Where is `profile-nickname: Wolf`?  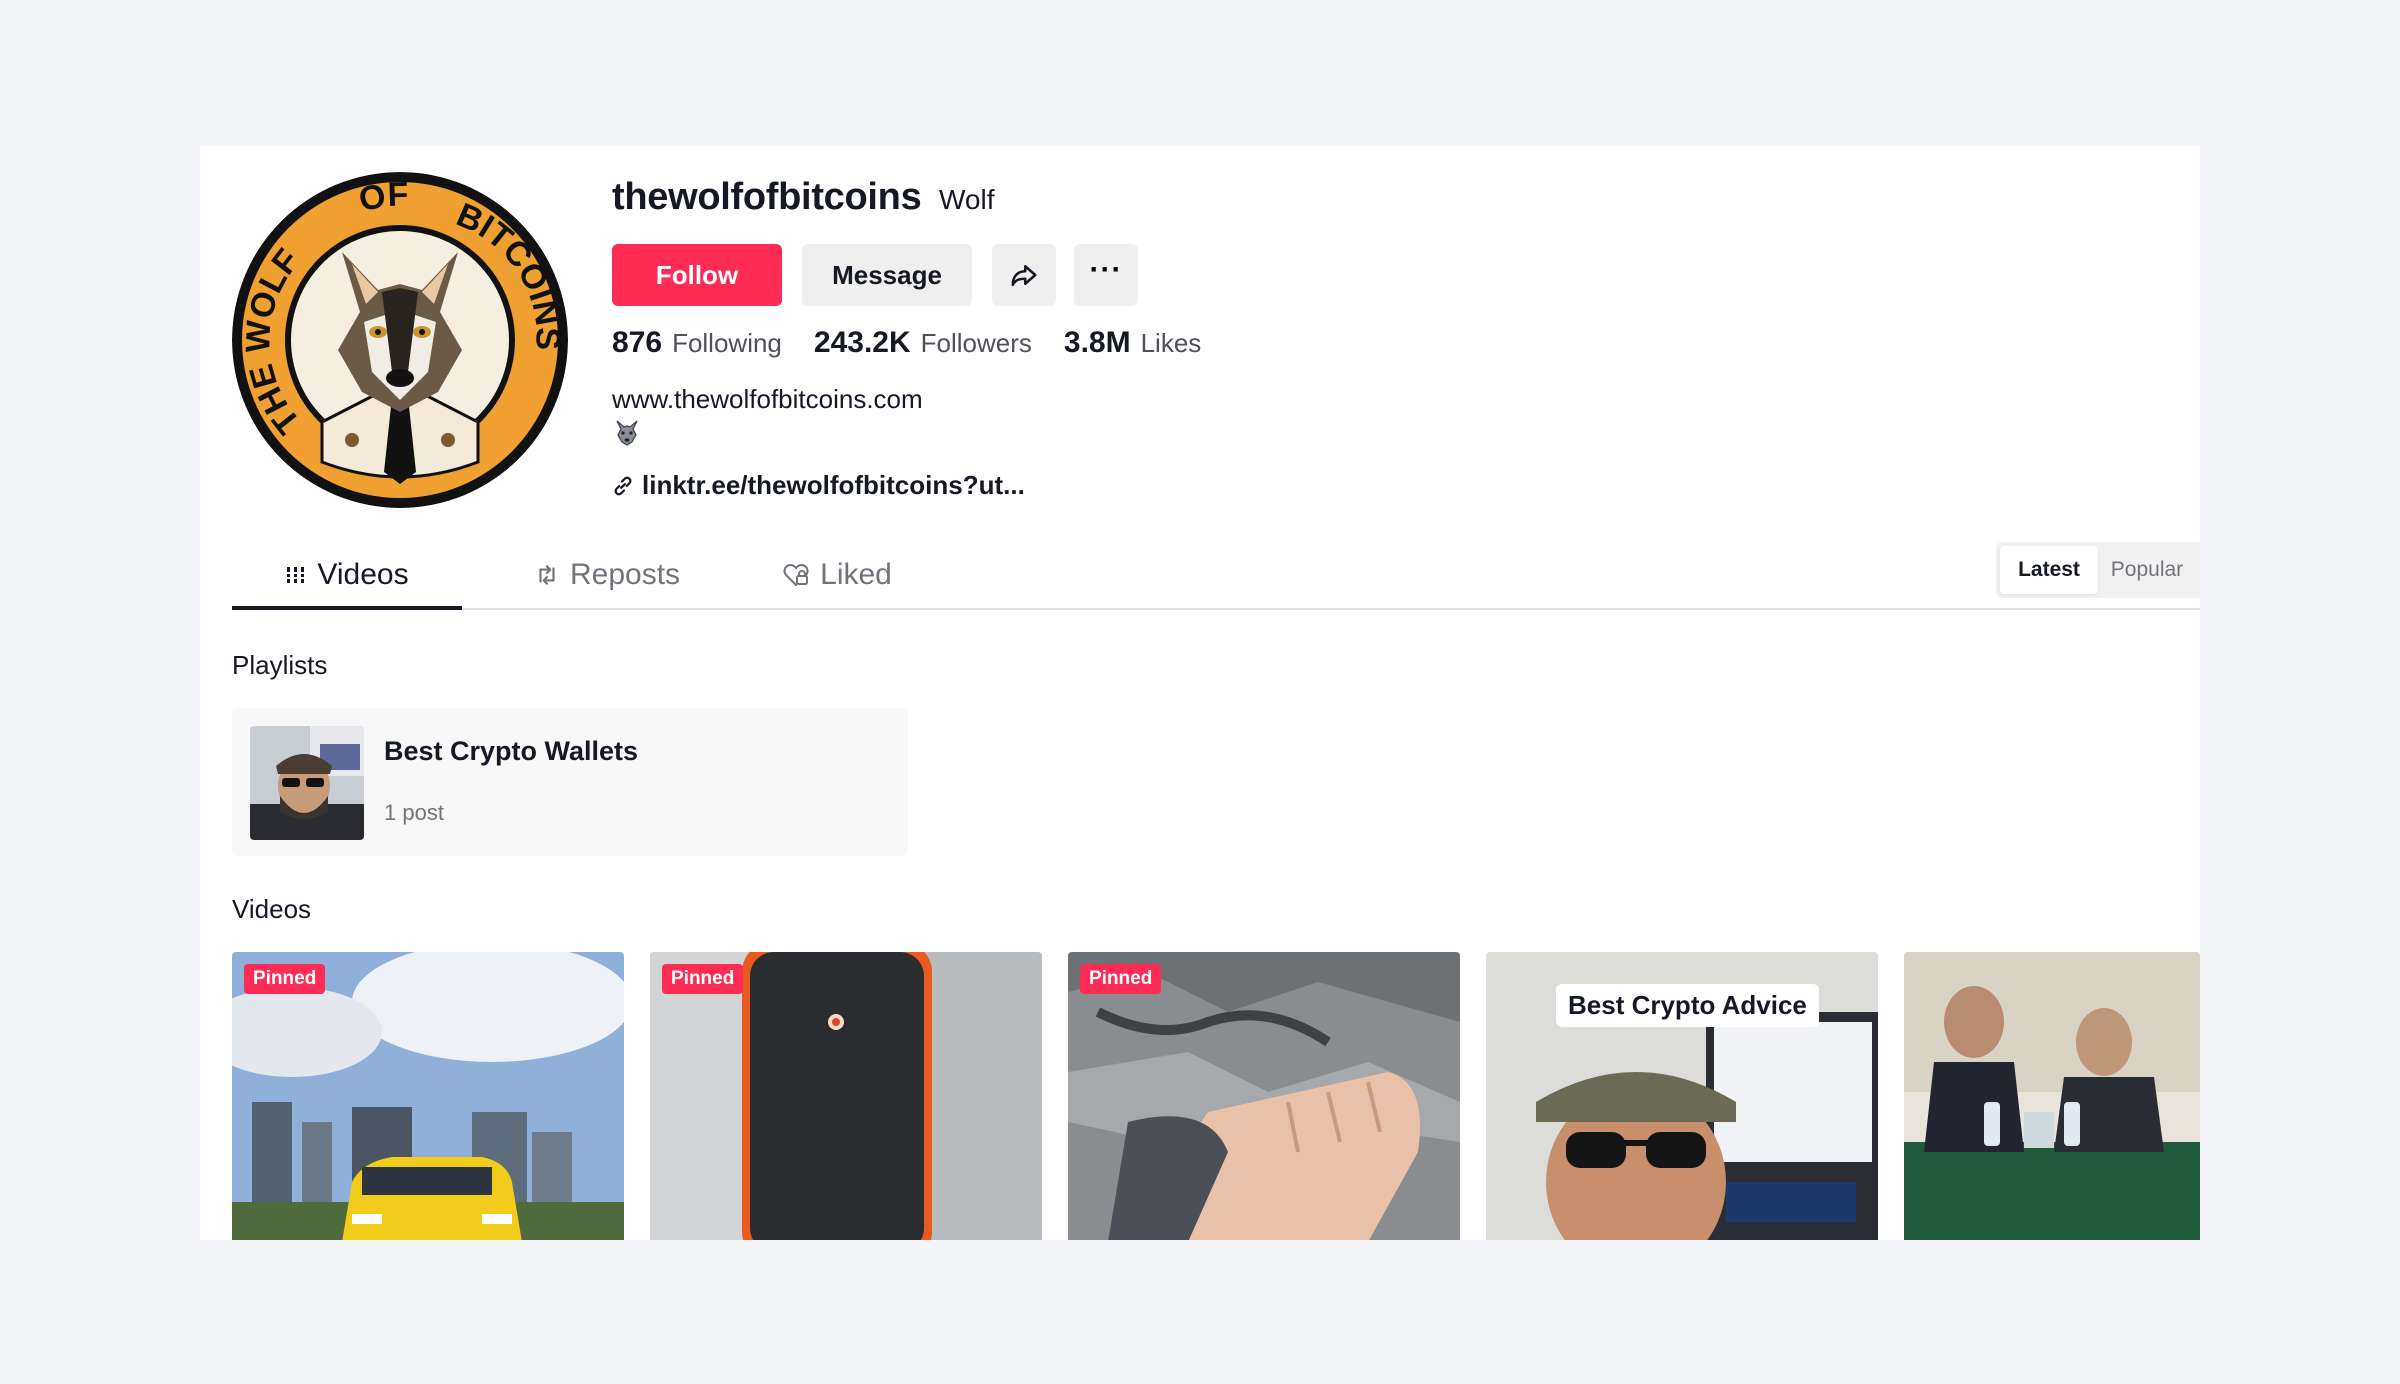 profile-nickname: Wolf is located at coordinates (967, 199).